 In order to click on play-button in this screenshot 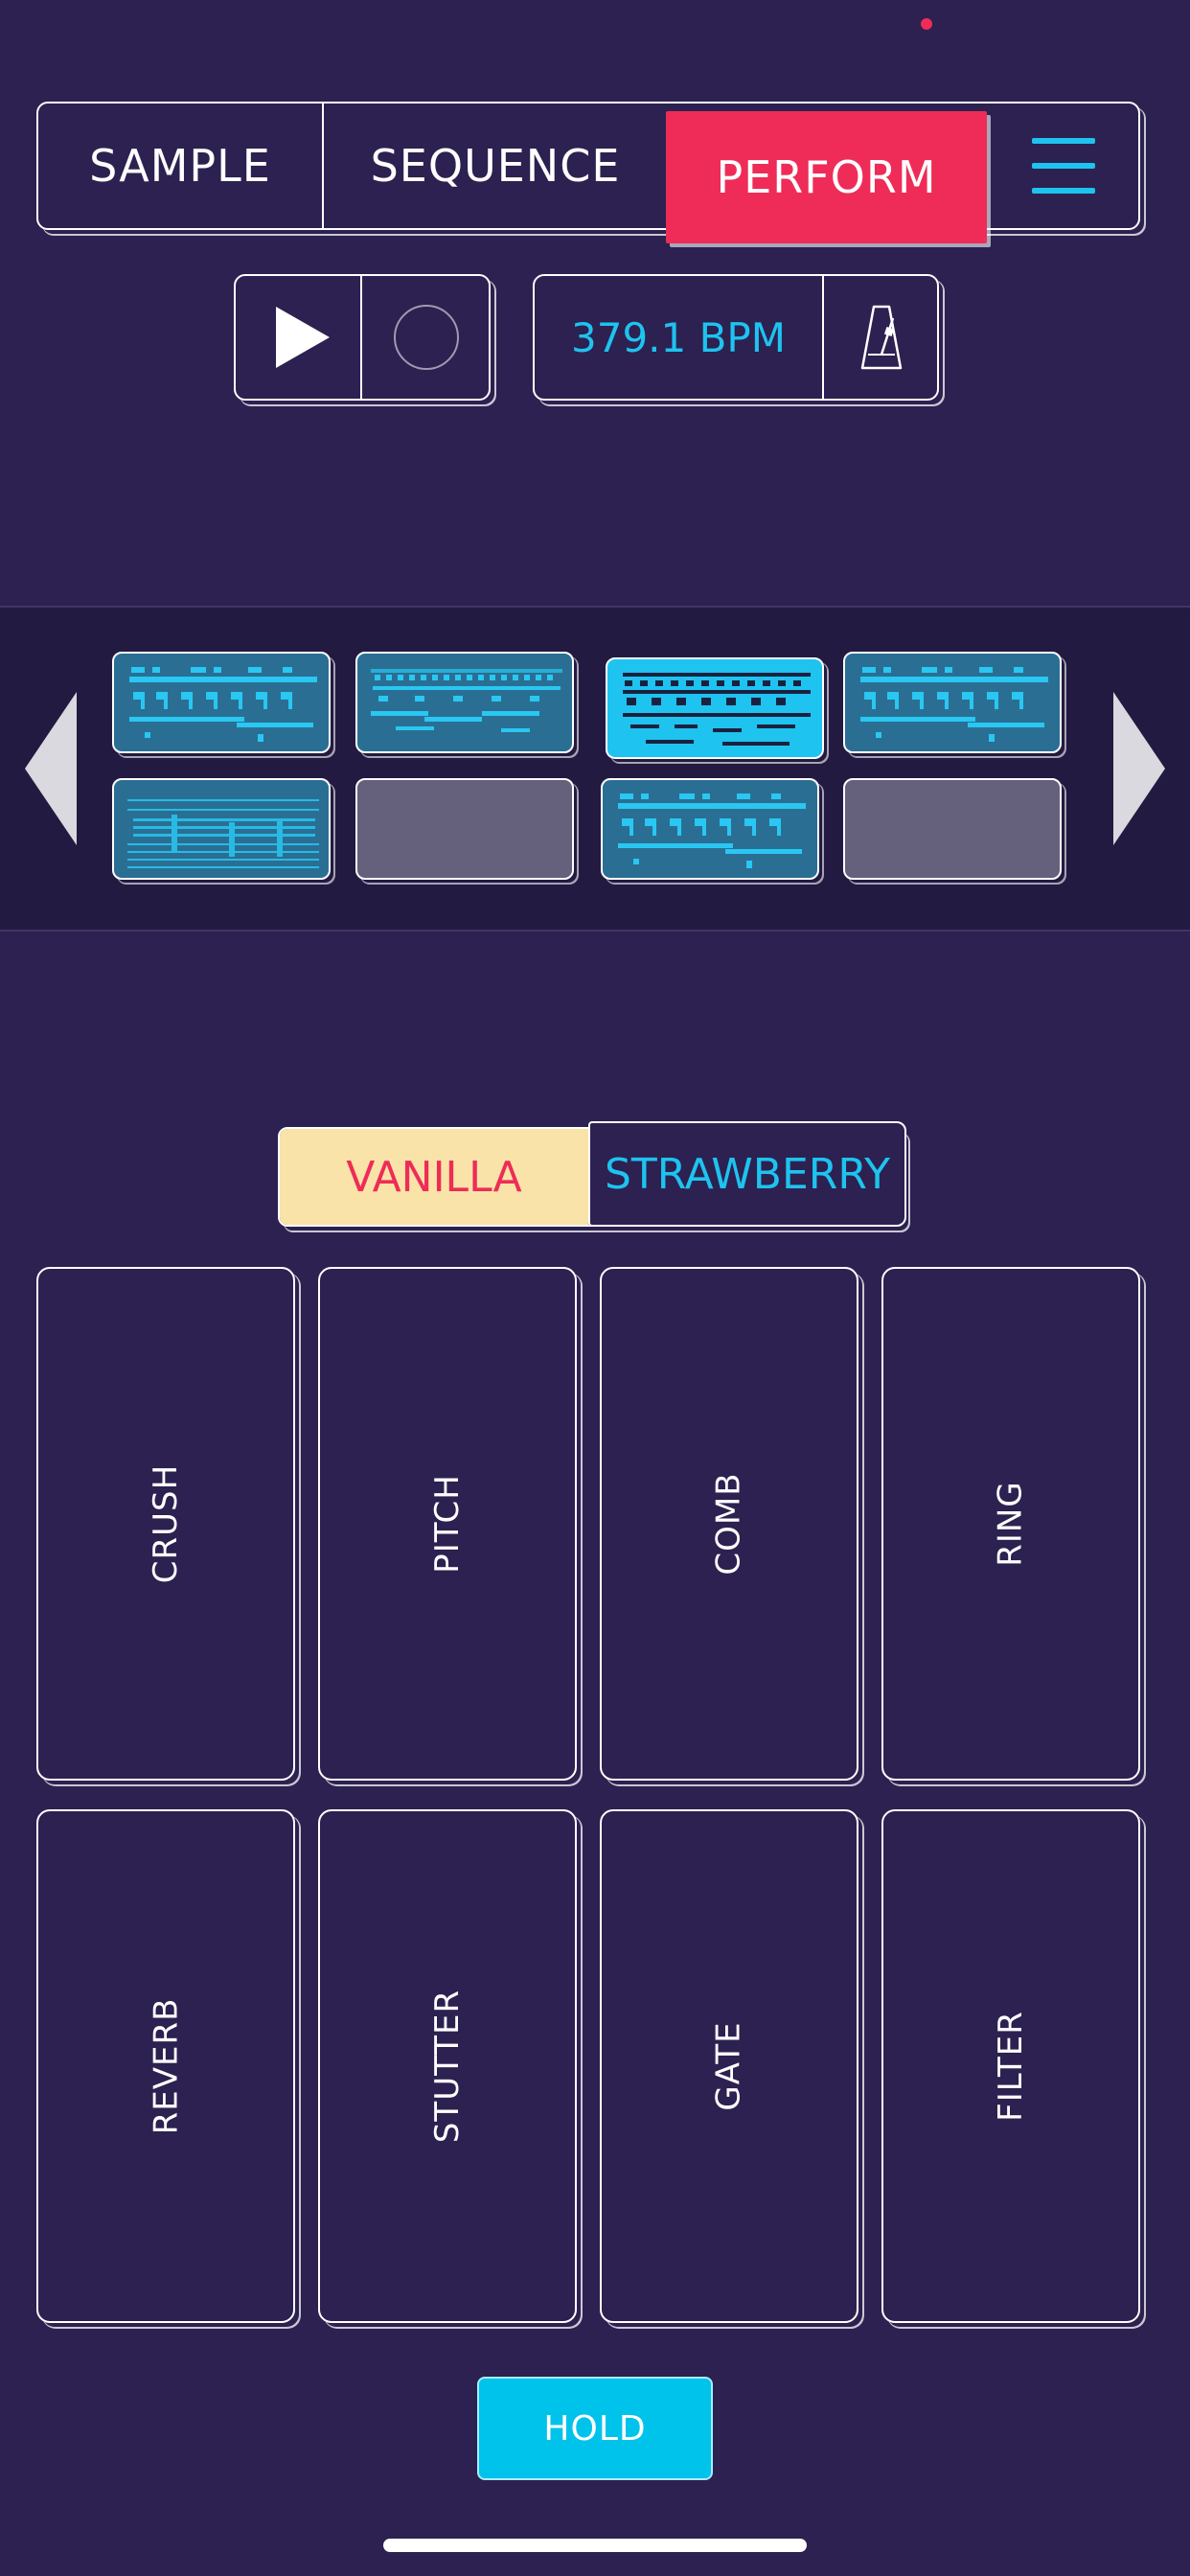, I will do `click(299, 337)`.